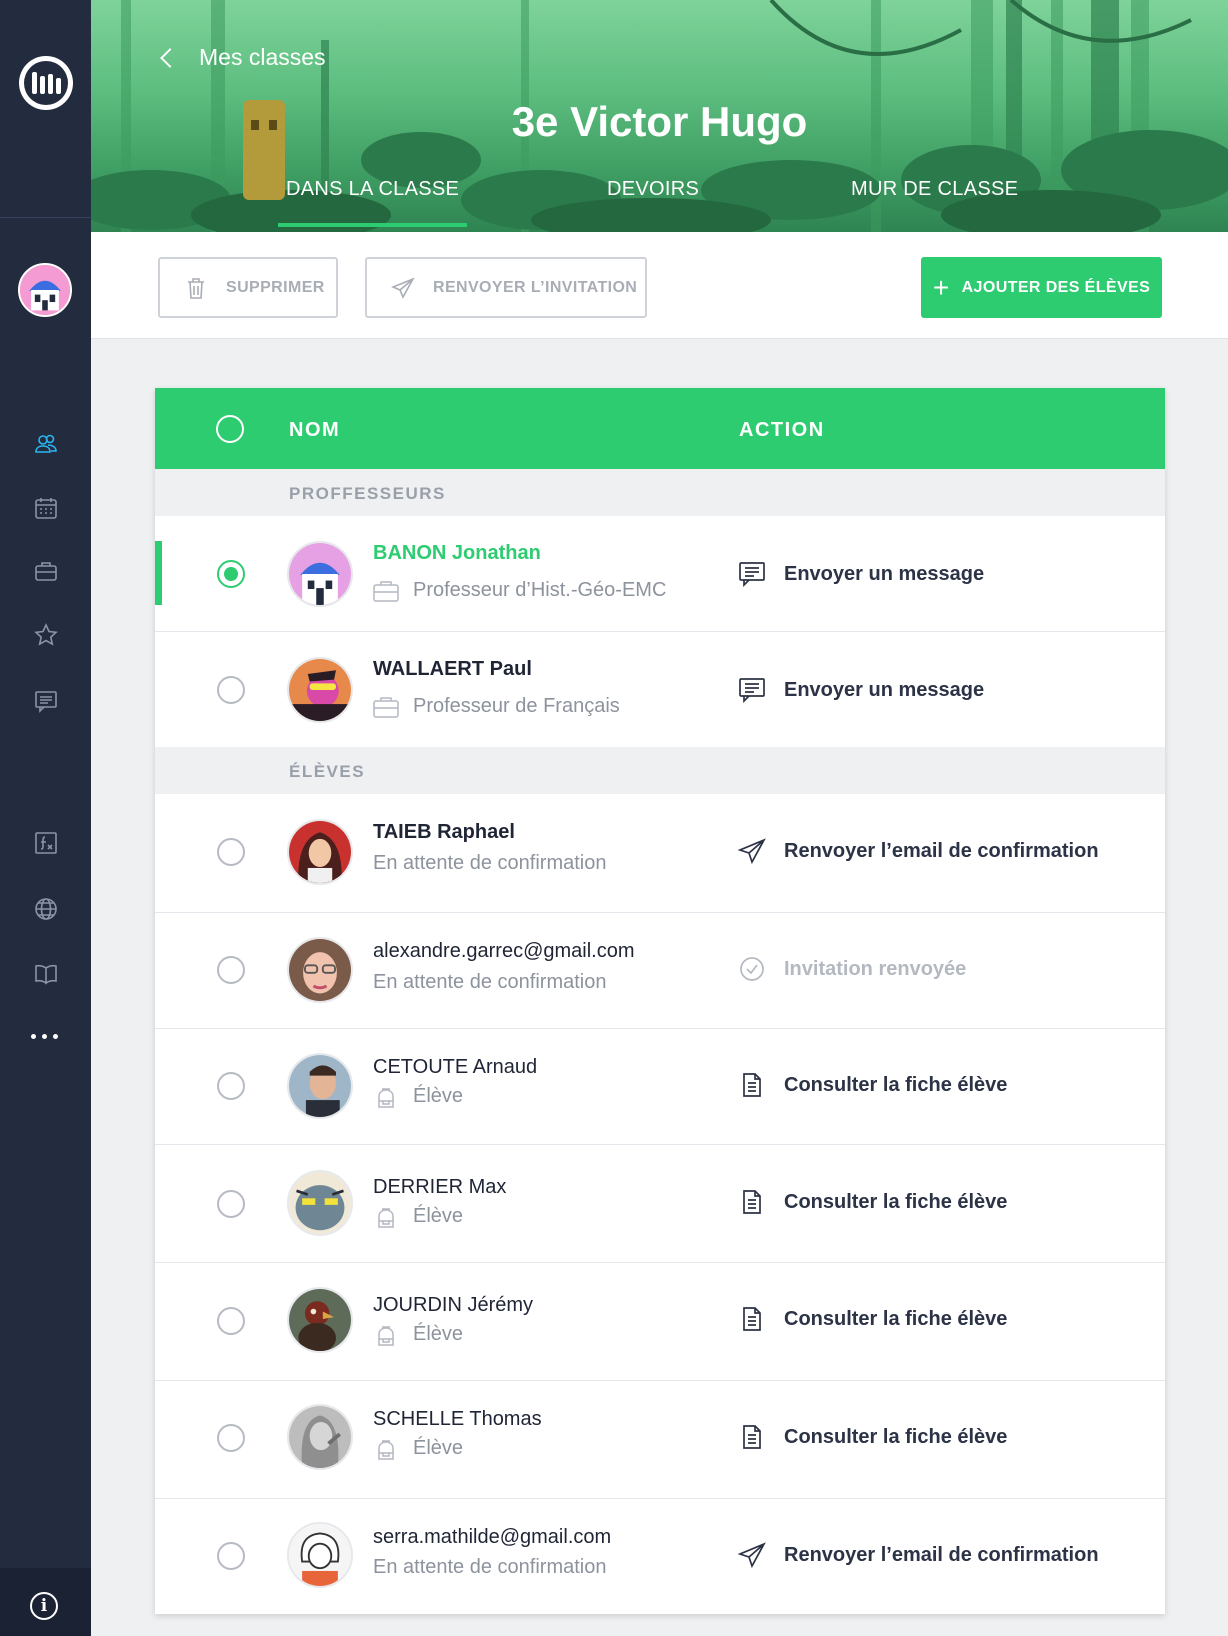 This screenshot has width=1228, height=1636. I want to click on resend-invitation-button: RENVOYER L’INVITATION, so click(506, 287).